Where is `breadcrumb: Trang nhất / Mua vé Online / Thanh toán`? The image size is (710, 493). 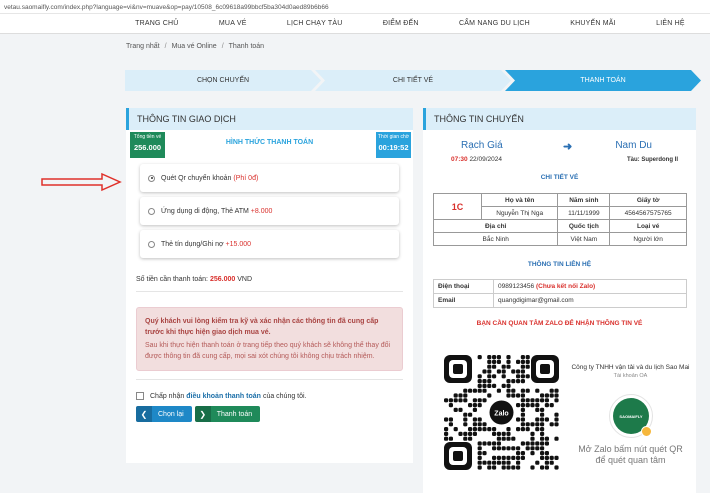 breadcrumb: Trang nhất / Mua vé Online / Thanh toán is located at coordinates (195, 46).